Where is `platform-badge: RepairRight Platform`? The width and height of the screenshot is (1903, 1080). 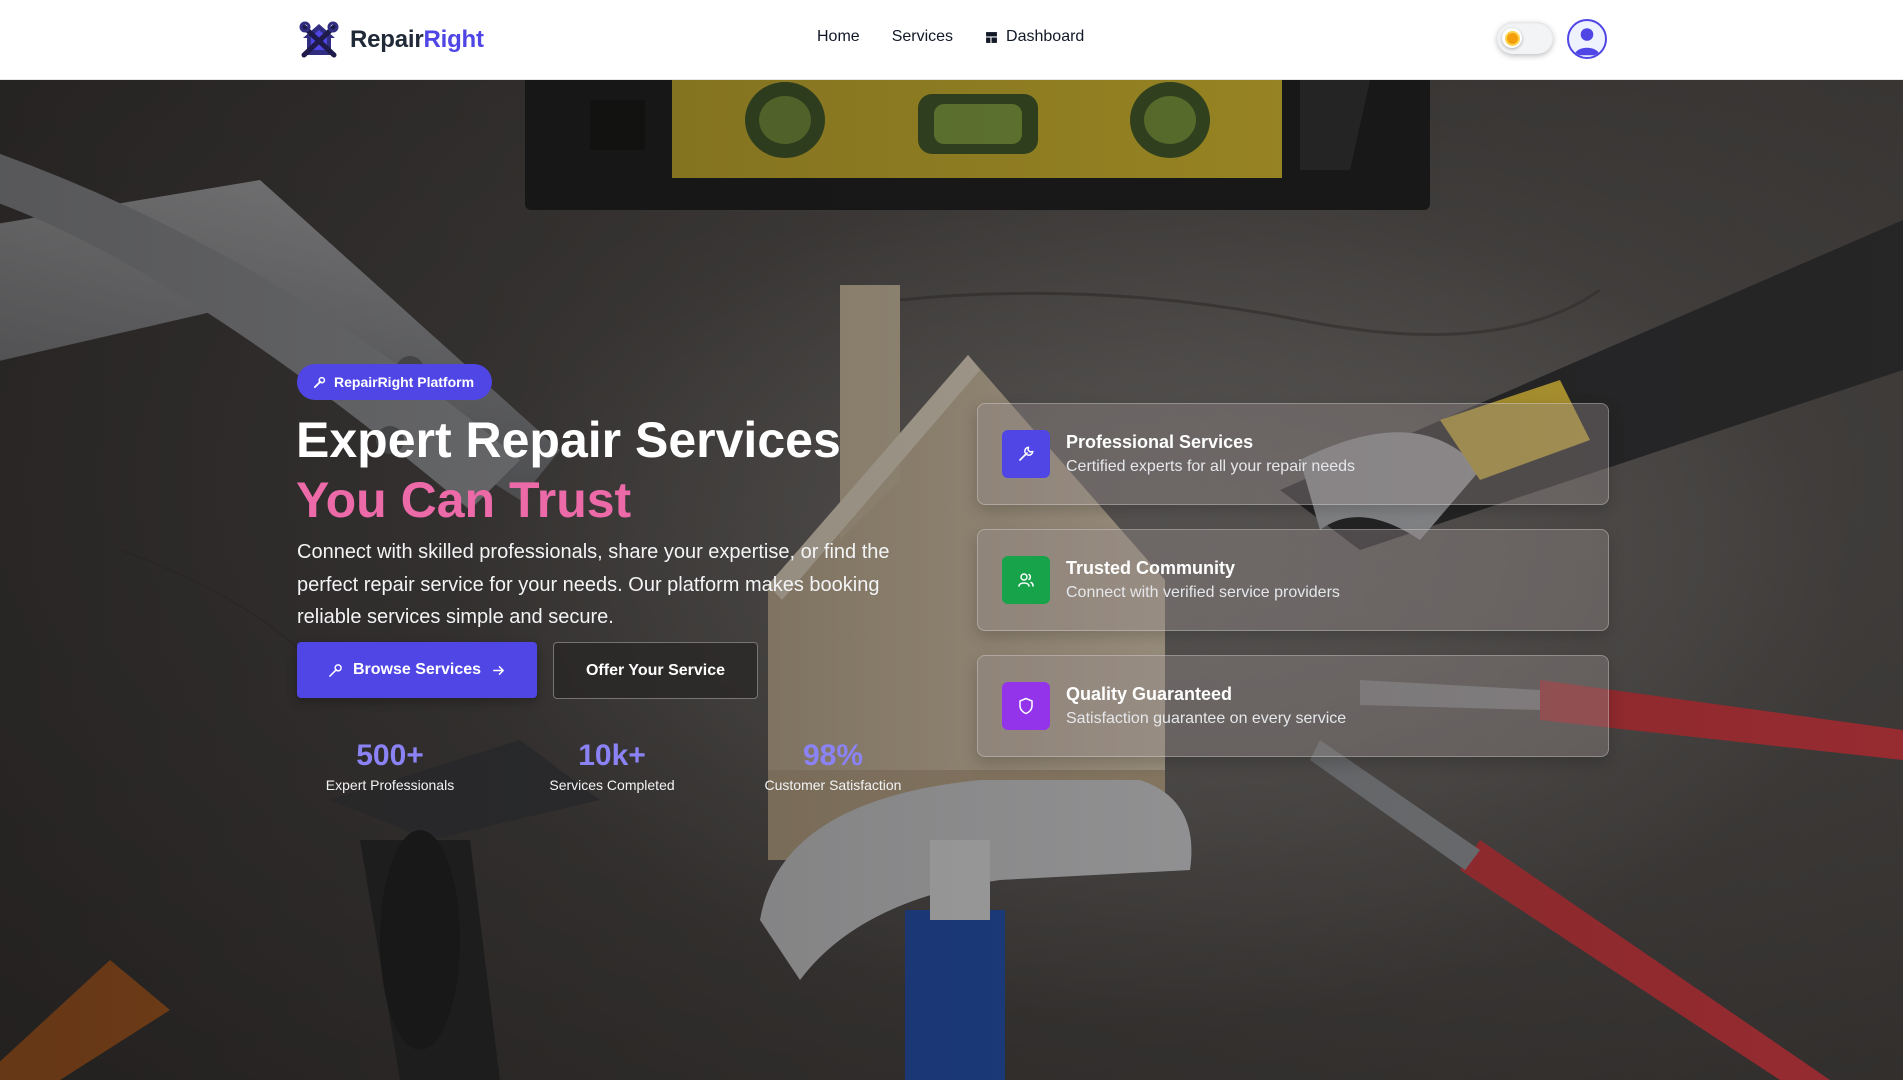 platform-badge: RepairRight Platform is located at coordinates (395, 382).